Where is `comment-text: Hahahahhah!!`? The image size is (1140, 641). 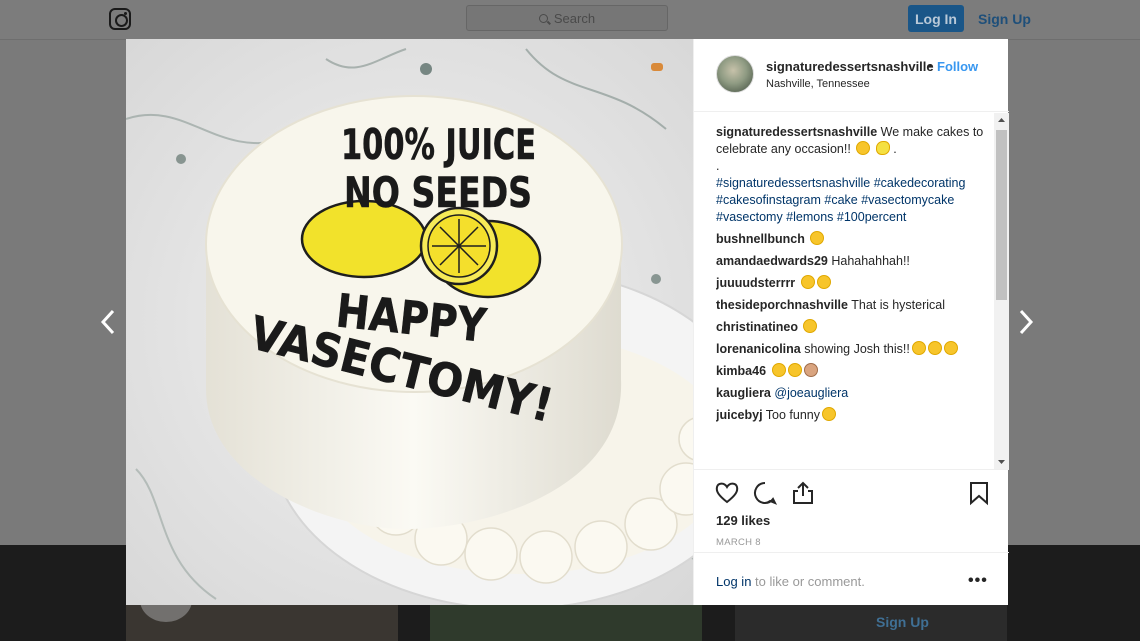 comment-text: Hahahahhah!! is located at coordinates (870, 261).